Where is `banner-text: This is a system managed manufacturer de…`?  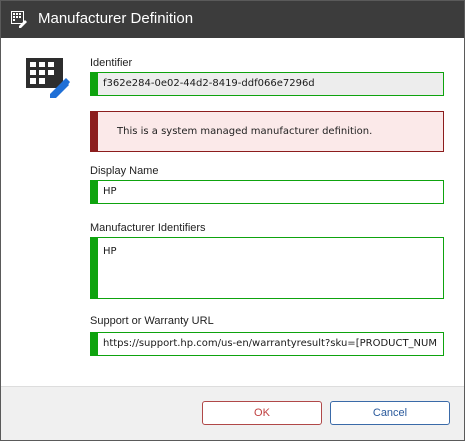 banner-text: This is a system managed manufacturer de… is located at coordinates (245, 131).